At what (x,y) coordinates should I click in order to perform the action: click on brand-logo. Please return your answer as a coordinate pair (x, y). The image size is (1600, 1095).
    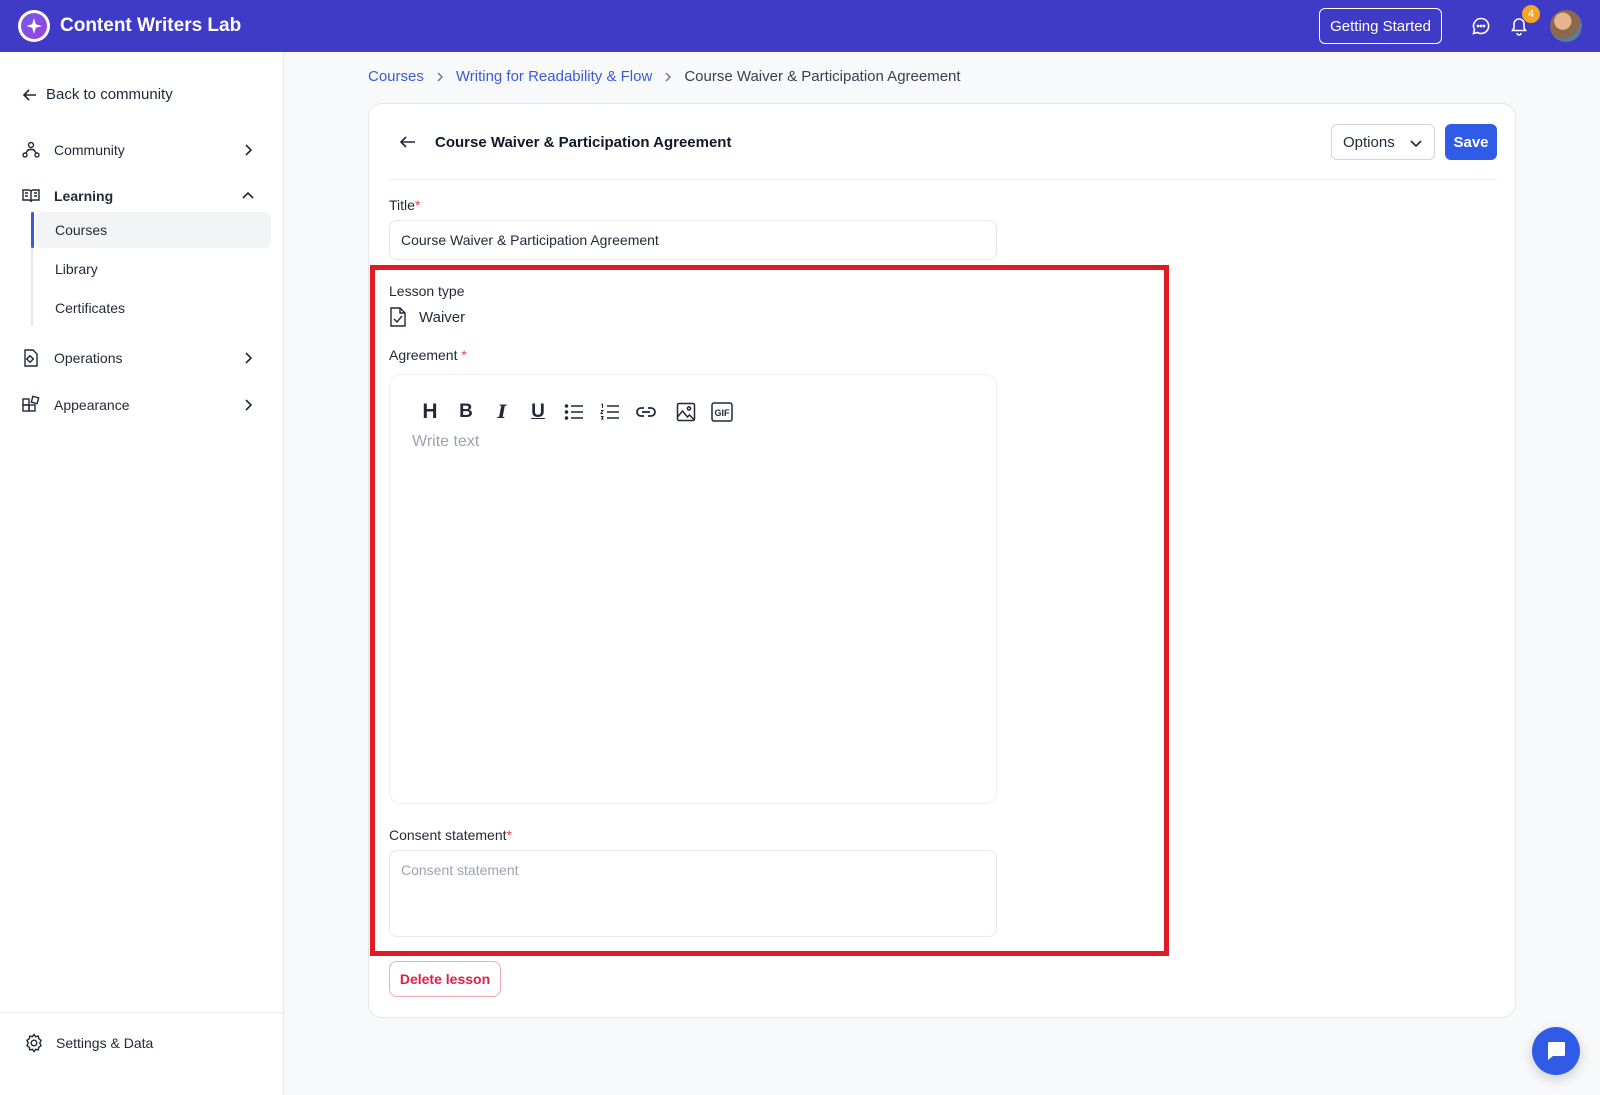
    Looking at the image, I should click on (34, 26).